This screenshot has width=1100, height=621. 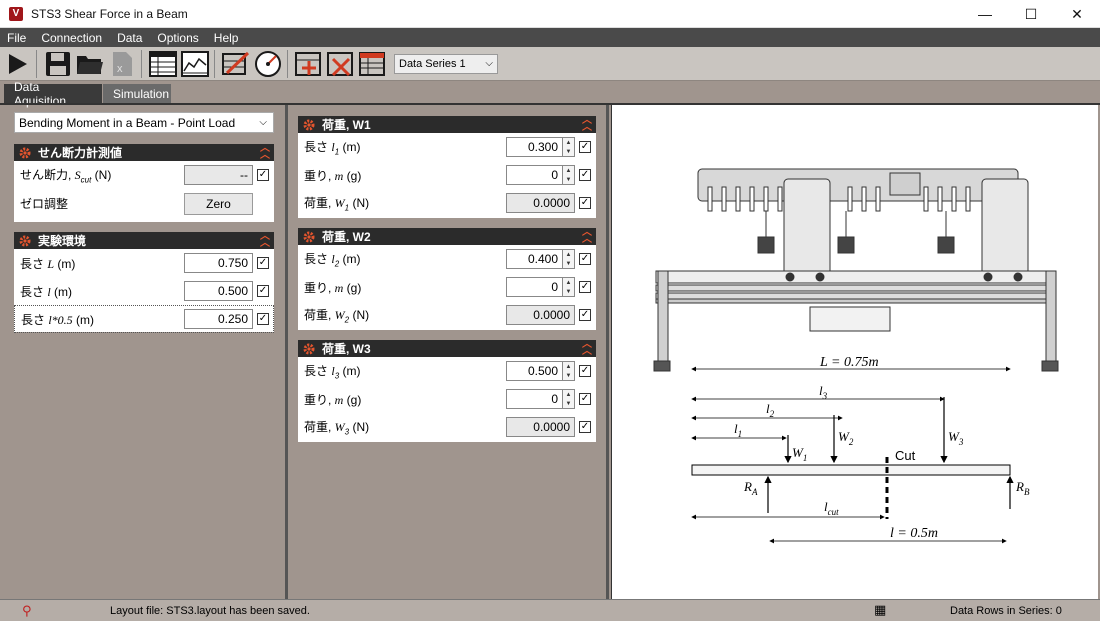 What do you see at coordinates (218, 319) in the screenshot?
I see `env-value-input: 0.250` at bounding box center [218, 319].